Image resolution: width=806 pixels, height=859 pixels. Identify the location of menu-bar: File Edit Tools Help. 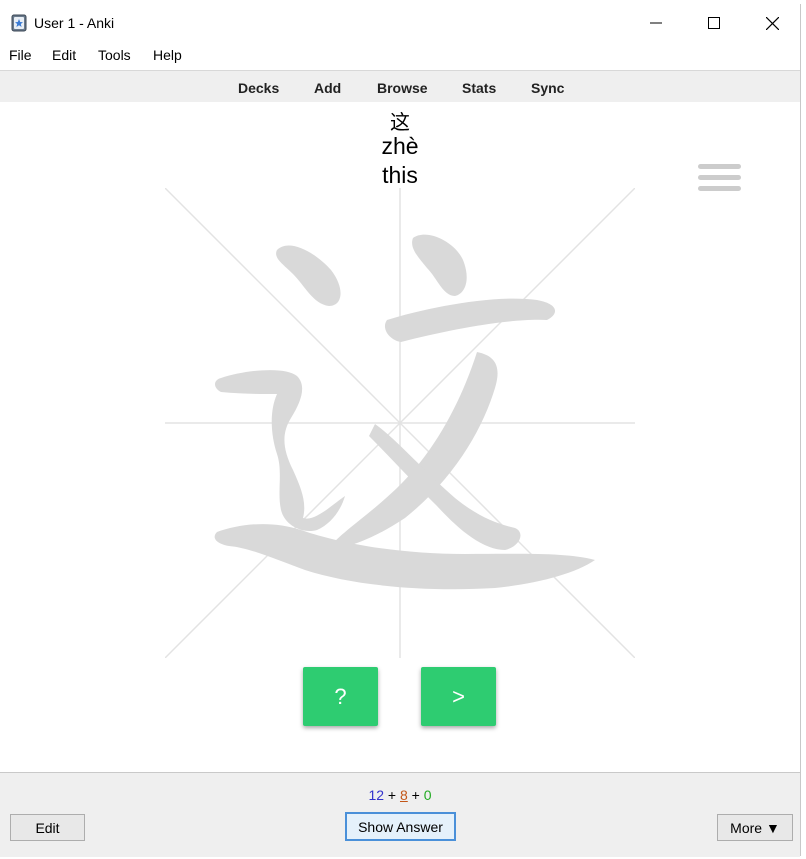
(400, 55).